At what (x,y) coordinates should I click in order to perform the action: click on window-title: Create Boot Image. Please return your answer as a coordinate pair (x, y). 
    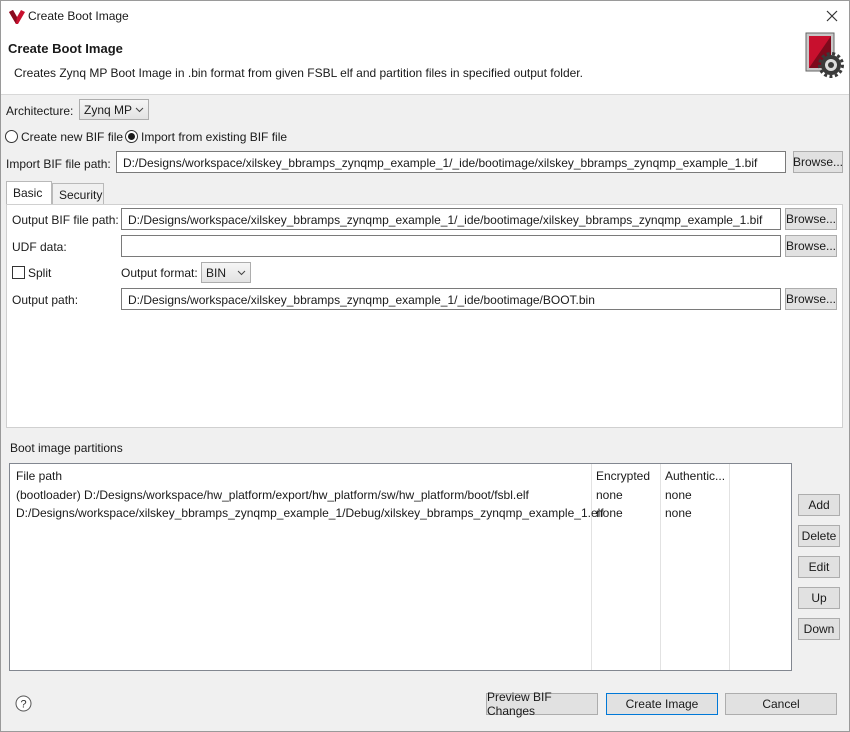
    Looking at the image, I should click on (78, 16).